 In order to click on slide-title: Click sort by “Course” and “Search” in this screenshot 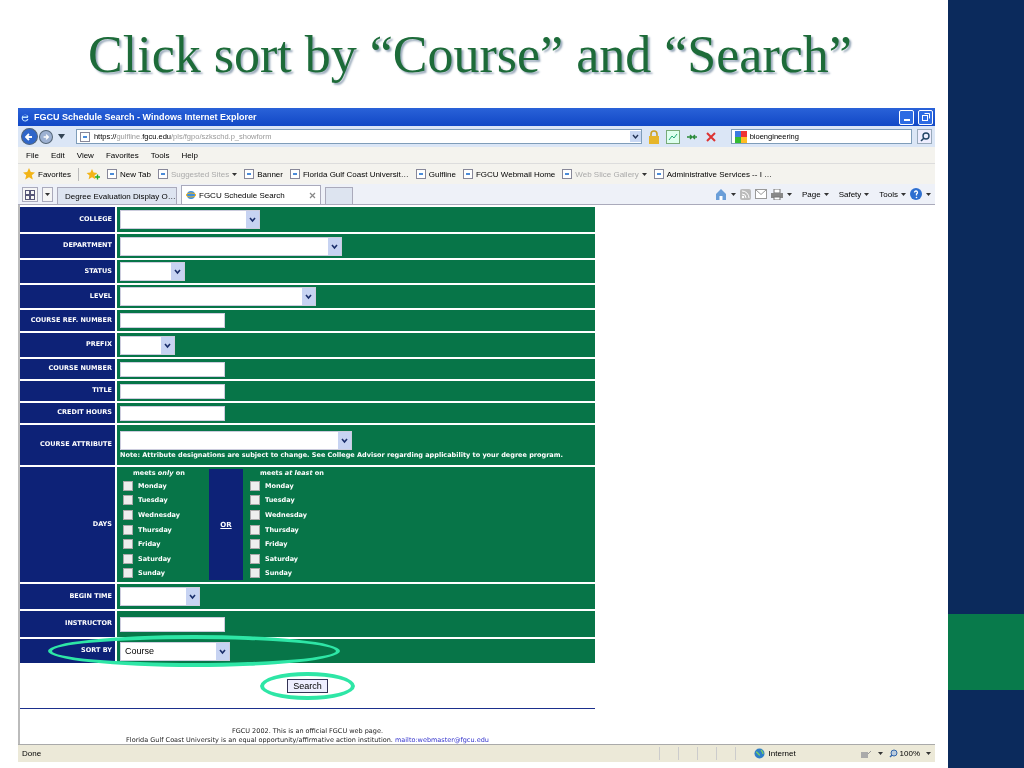, I will do `click(470, 54)`.